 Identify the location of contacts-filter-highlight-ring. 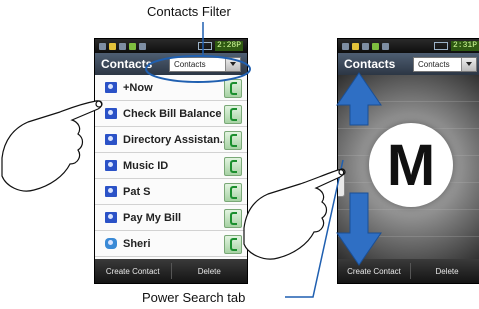
(198, 69).